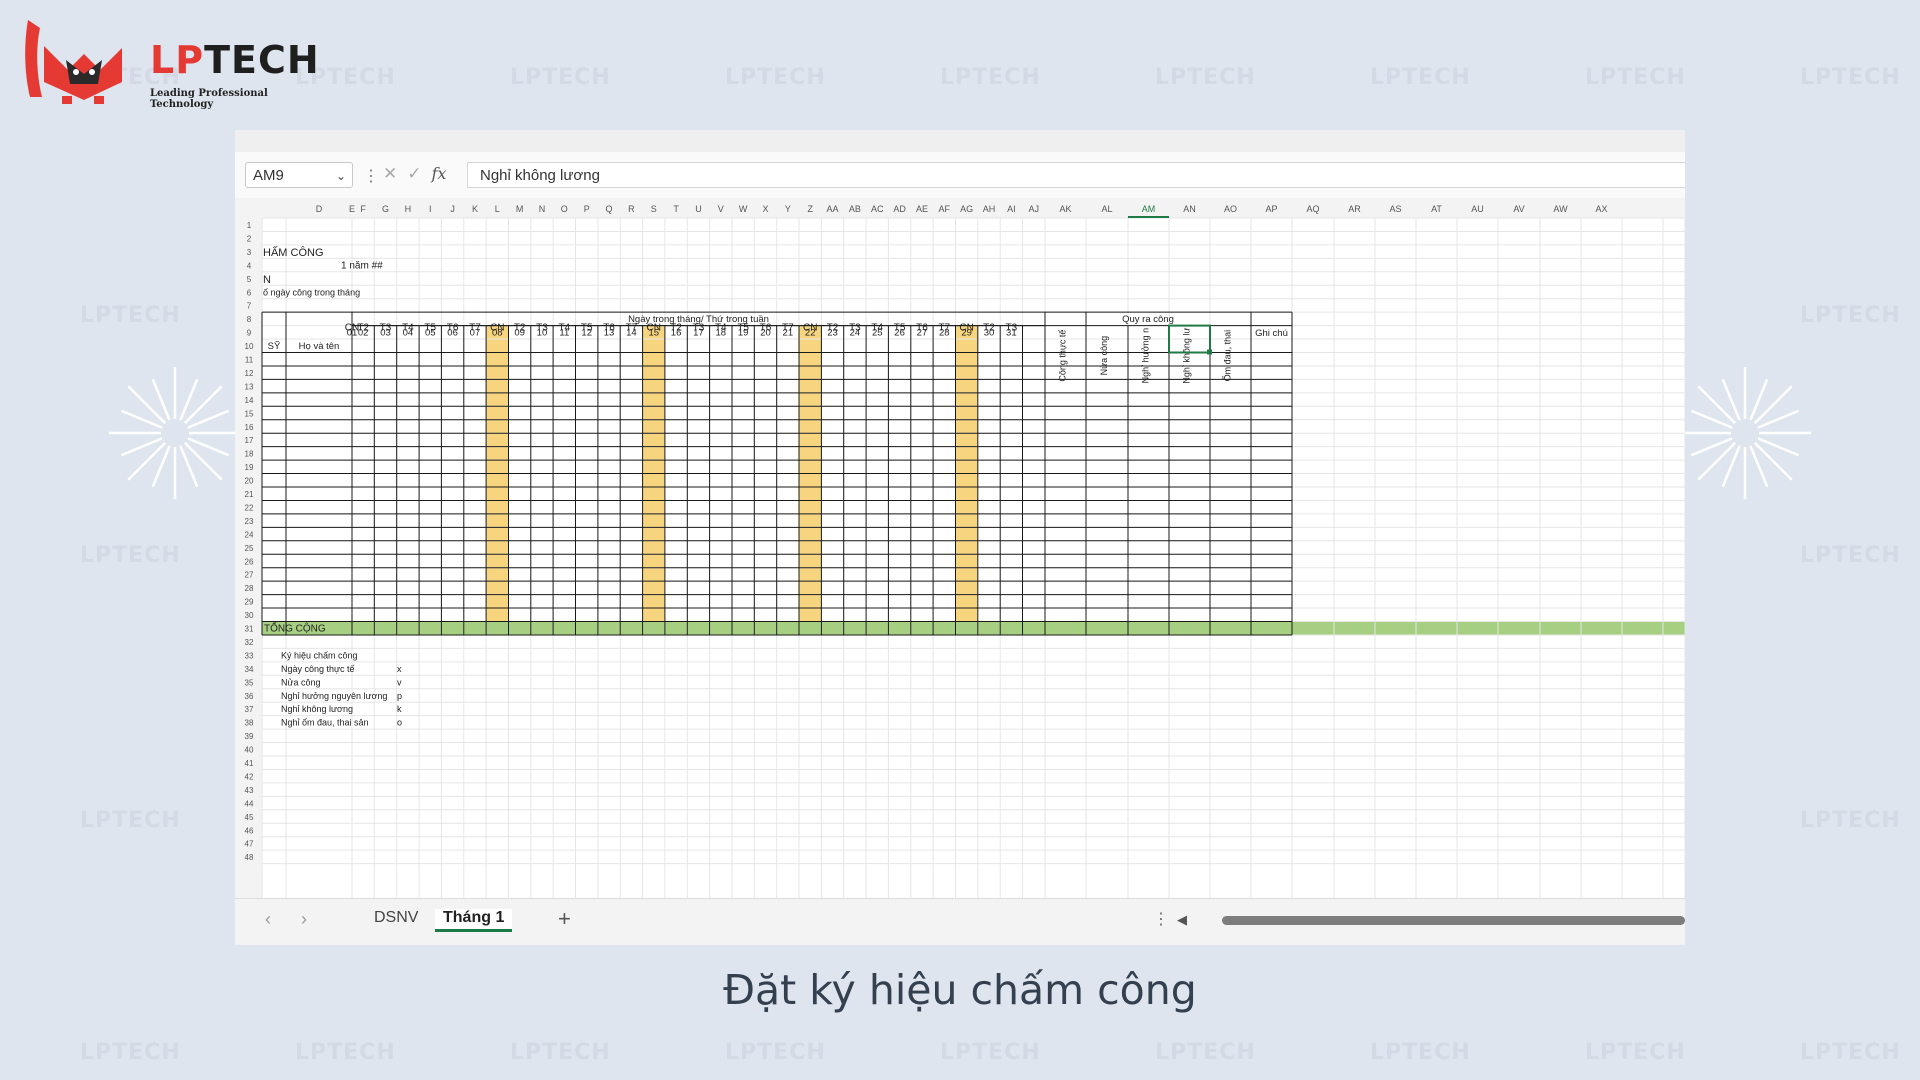 This screenshot has height=1080, width=1920. Describe the element at coordinates (325, 723) in the screenshot. I see `legend-label: Nghỉ ốm đau, thai sản` at that location.